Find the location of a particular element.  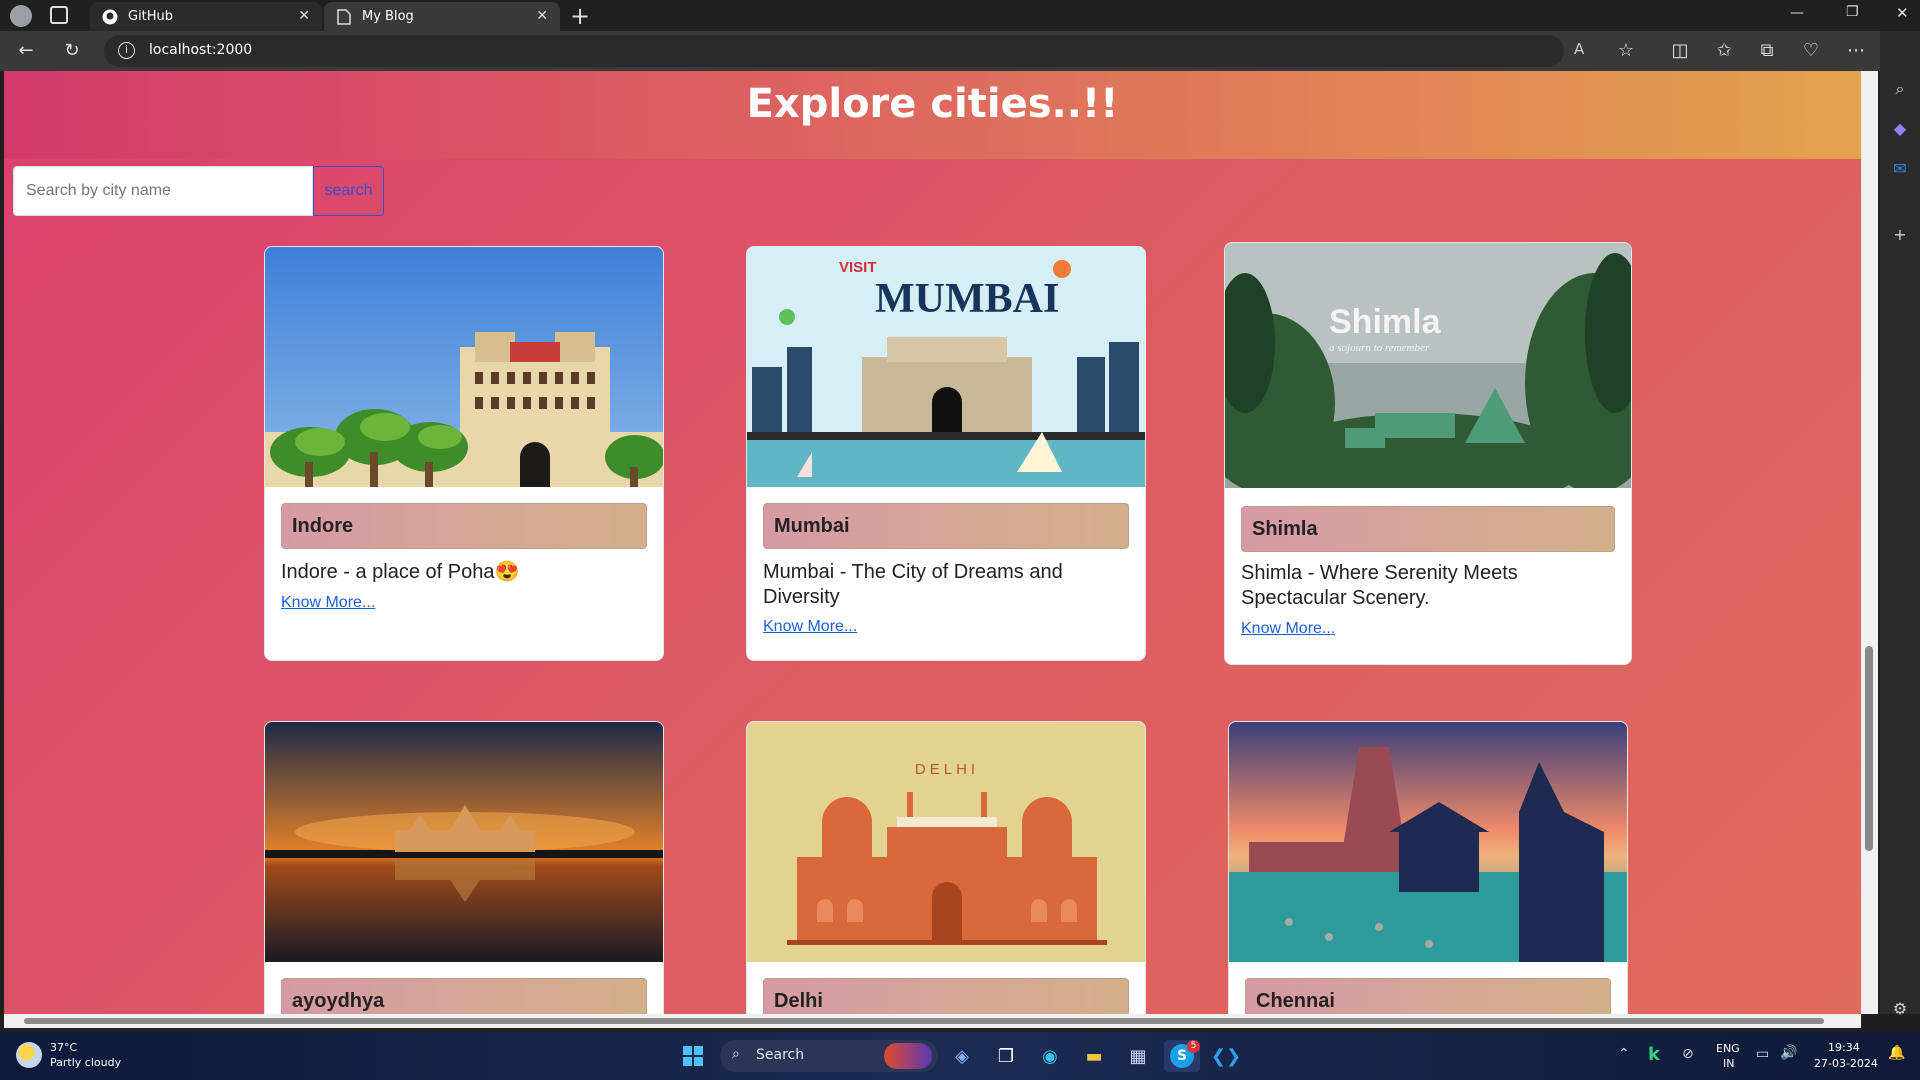

tab-my-blog: My Blog ✕ is located at coordinates (442, 16).